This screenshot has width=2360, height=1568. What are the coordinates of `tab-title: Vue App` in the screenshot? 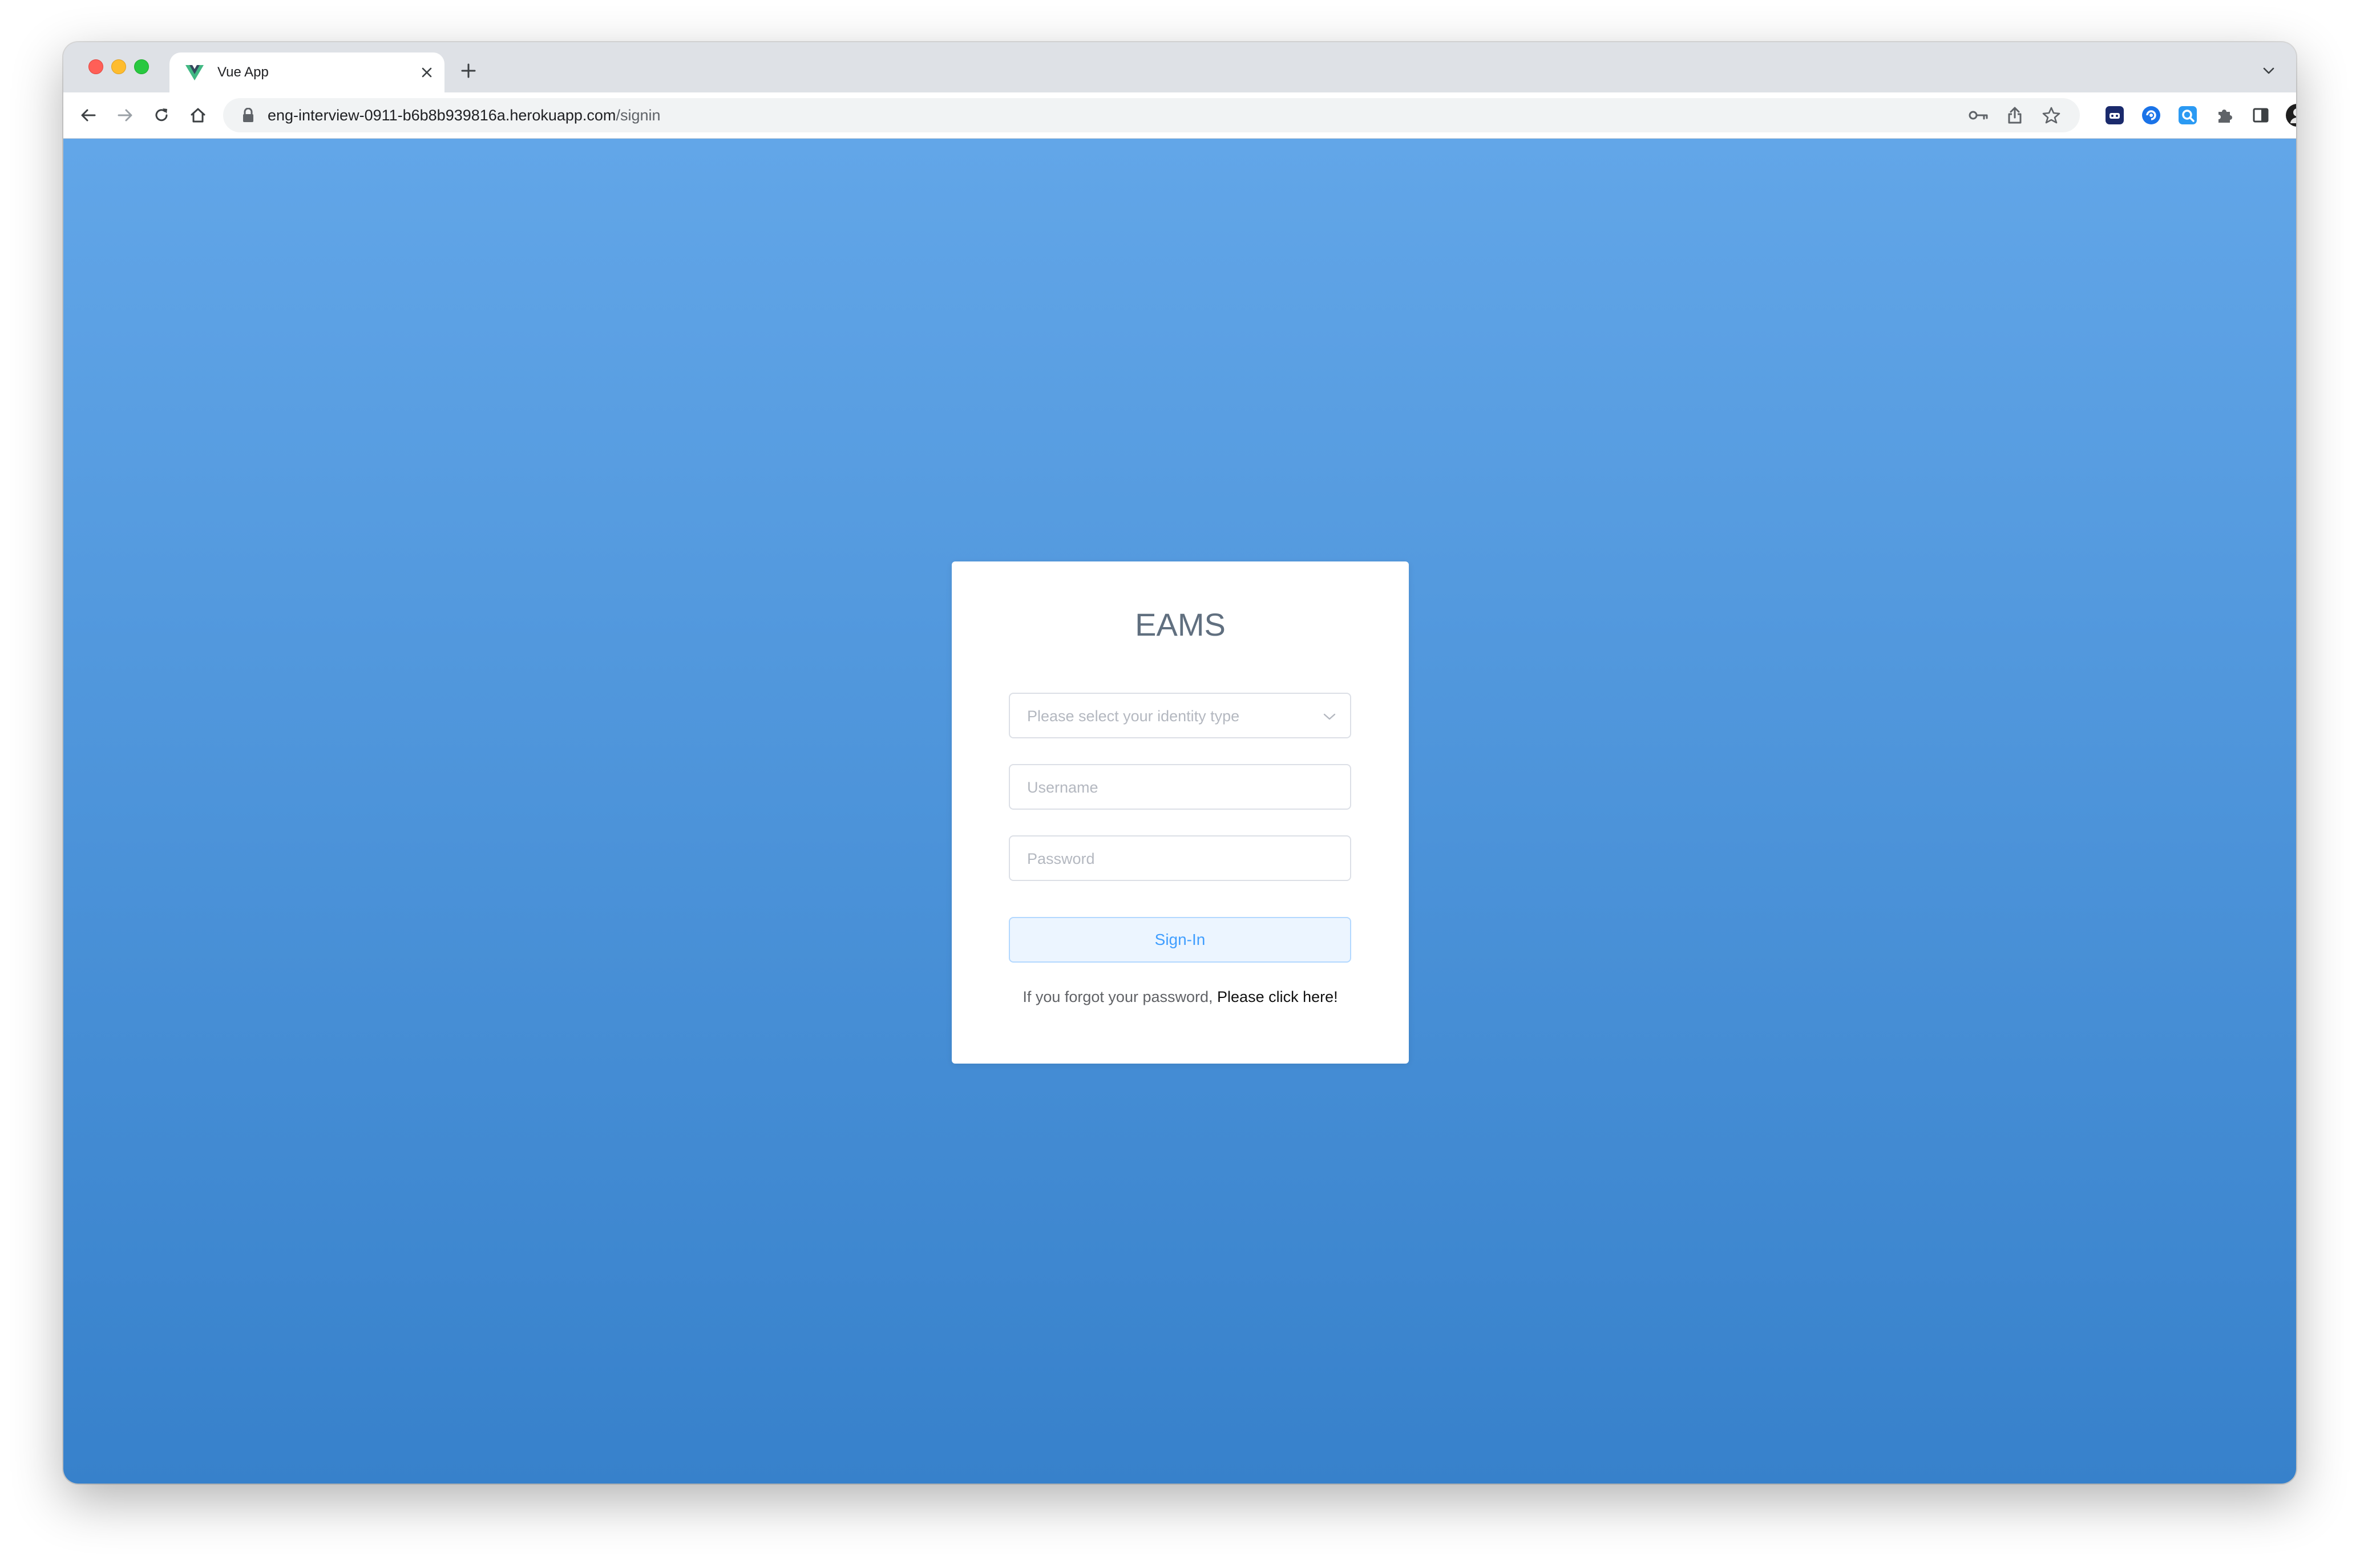 It's located at (243, 72).